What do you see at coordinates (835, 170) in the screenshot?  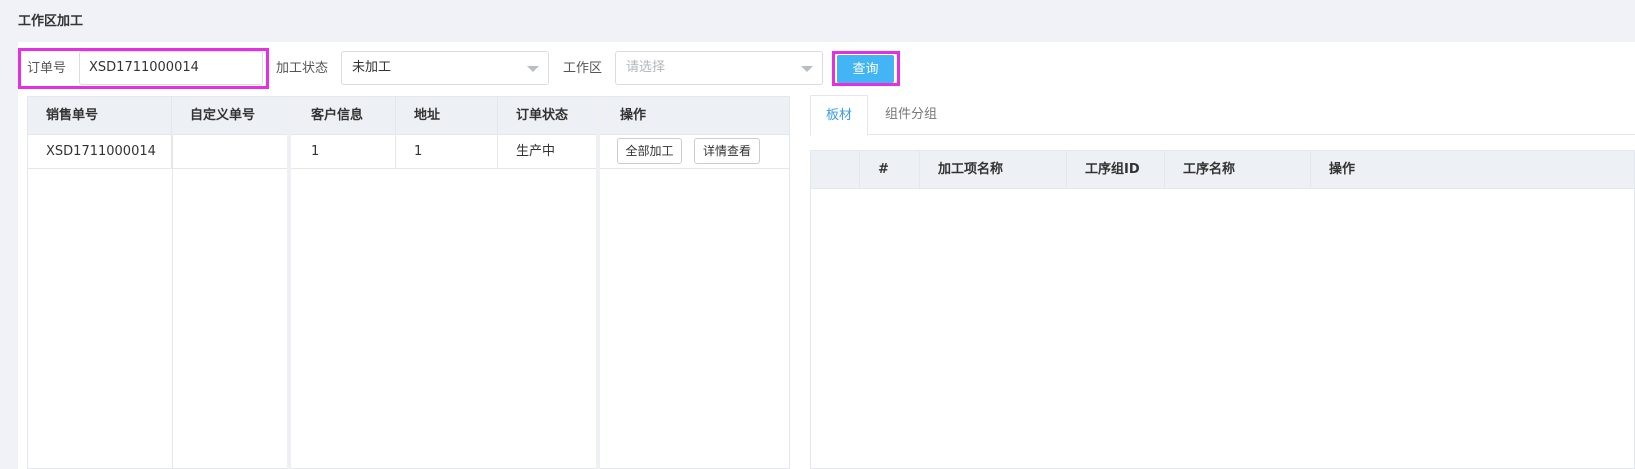 I see `col-header-checkbox` at bounding box center [835, 170].